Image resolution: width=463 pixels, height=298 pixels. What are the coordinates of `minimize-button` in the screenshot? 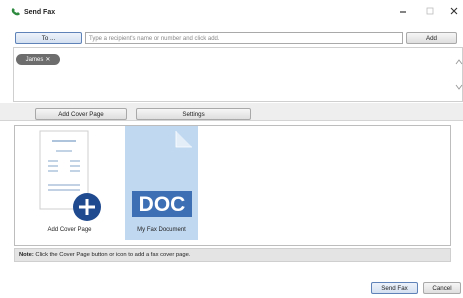 It's located at (403, 11).